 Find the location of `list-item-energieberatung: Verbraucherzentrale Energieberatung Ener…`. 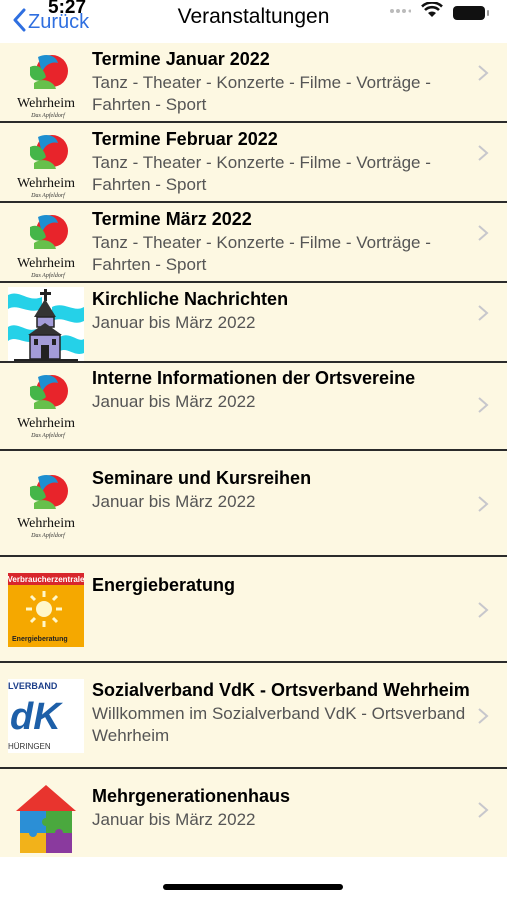

list-item-energieberatung: Verbraucherzentrale Energieberatung Ener… is located at coordinates (253, 610).